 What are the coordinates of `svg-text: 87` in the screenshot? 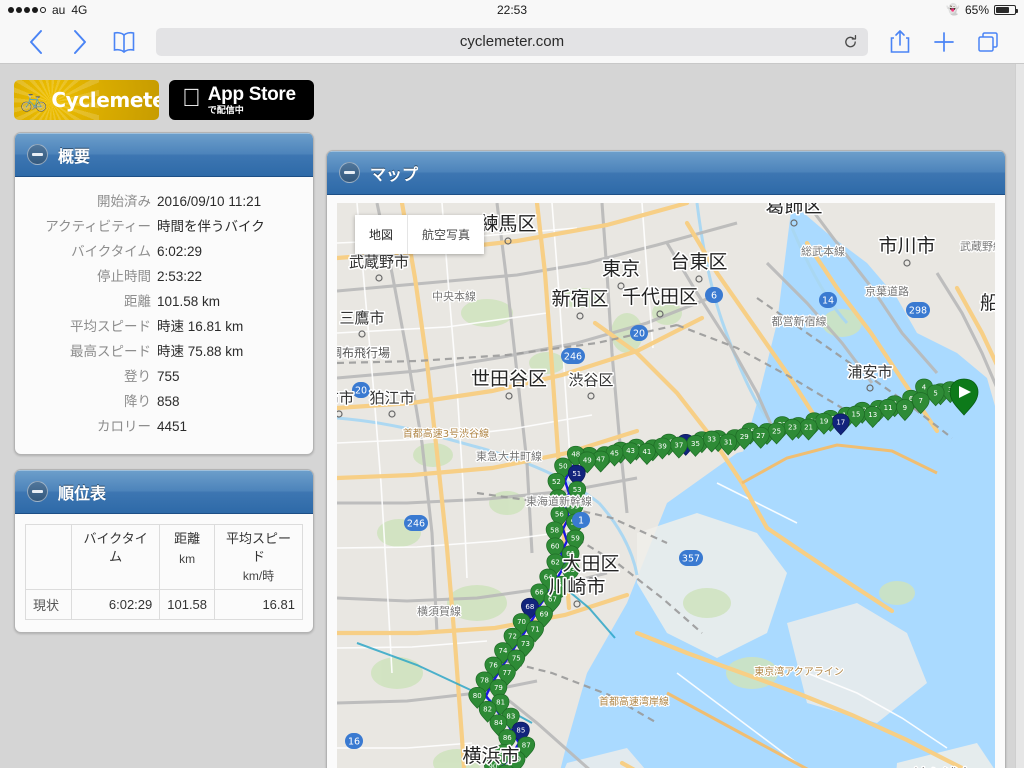 It's located at (526, 745).